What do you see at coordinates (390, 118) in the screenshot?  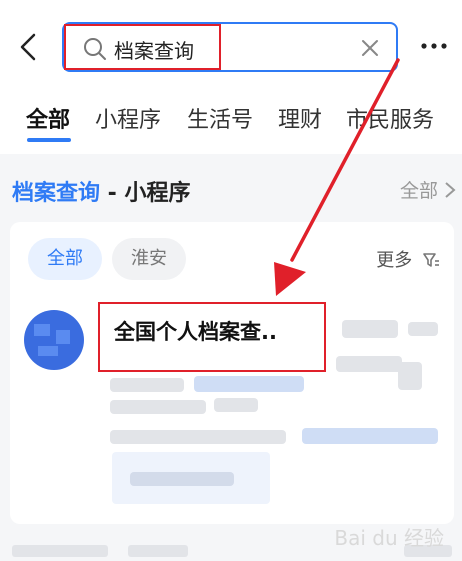 I see `tab-citizen-services: 市民服务` at bounding box center [390, 118].